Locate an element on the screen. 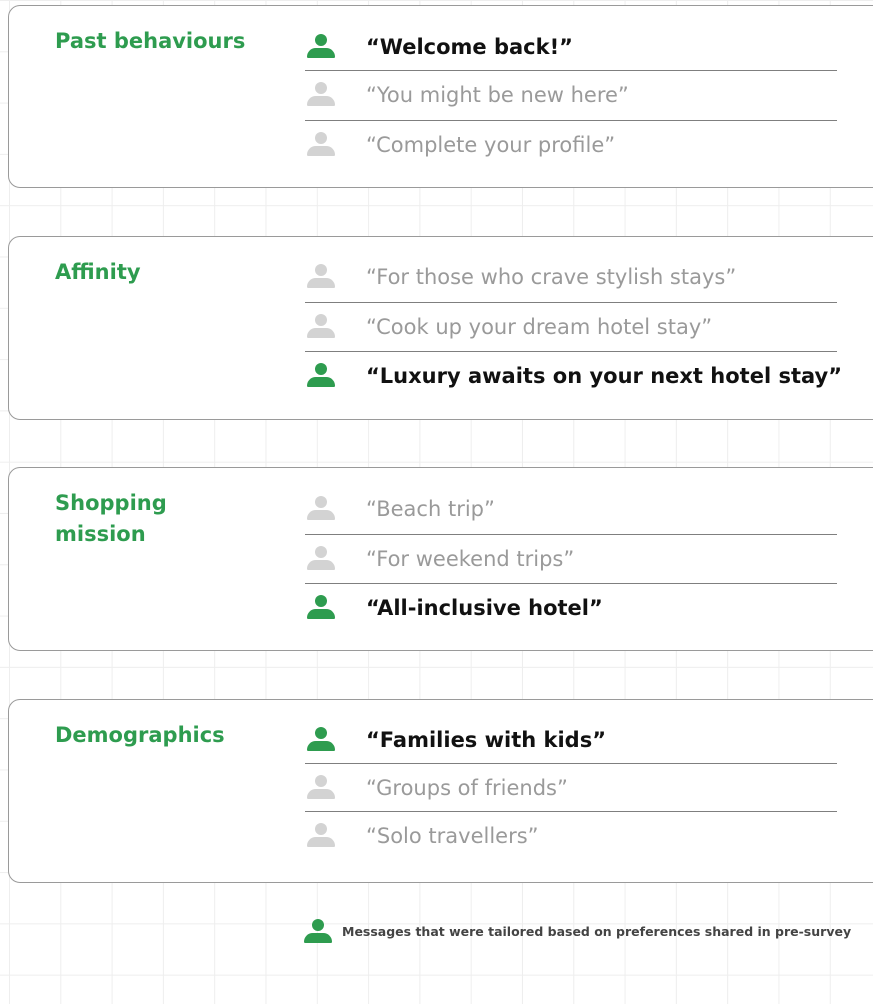  message-option: “For those who crave stylish stays” is located at coordinates (571, 277).